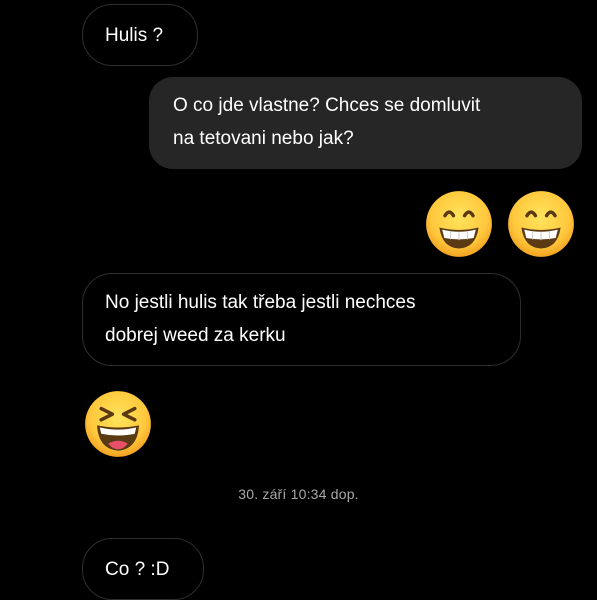 This screenshot has width=597, height=600. What do you see at coordinates (134, 35) in the screenshot?
I see `message-text: Hulis ?` at bounding box center [134, 35].